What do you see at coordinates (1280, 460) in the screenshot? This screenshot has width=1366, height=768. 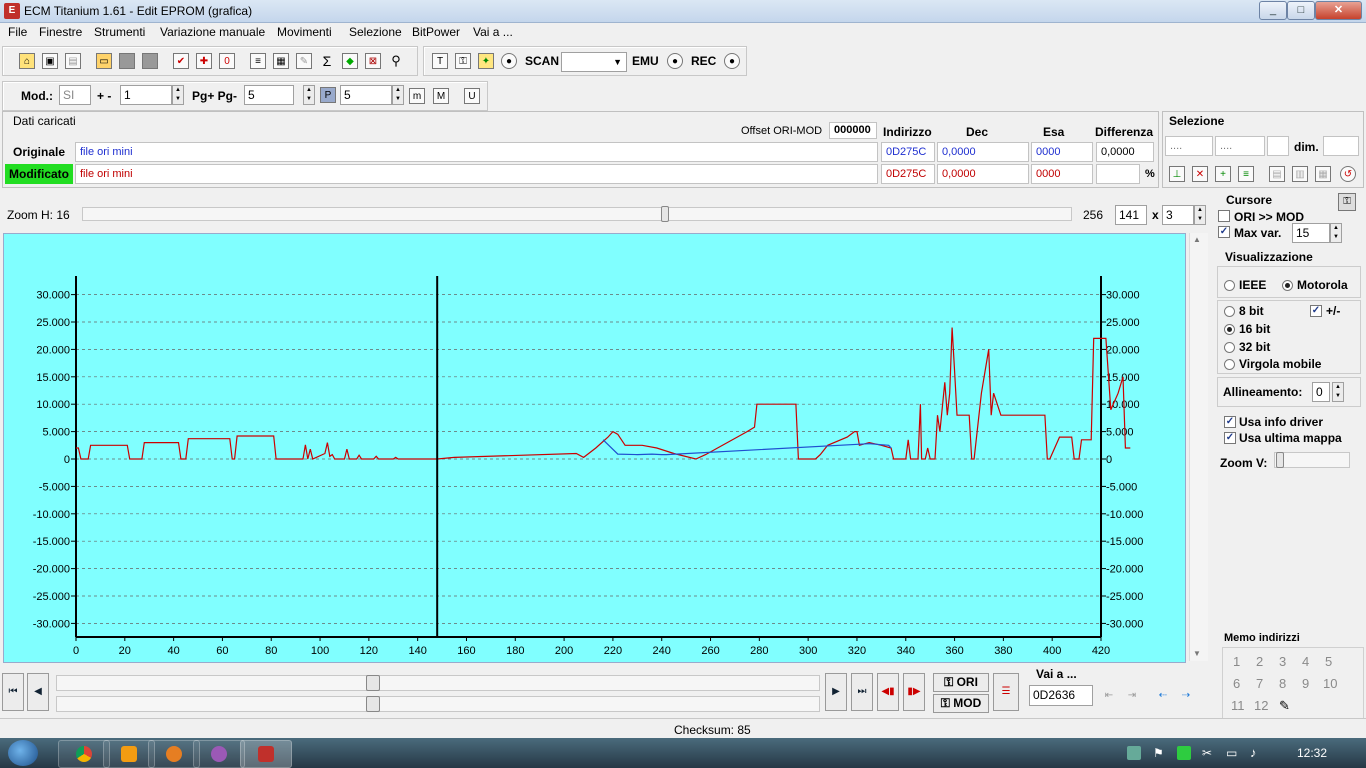 I see `zoom-v-slider-thumb` at bounding box center [1280, 460].